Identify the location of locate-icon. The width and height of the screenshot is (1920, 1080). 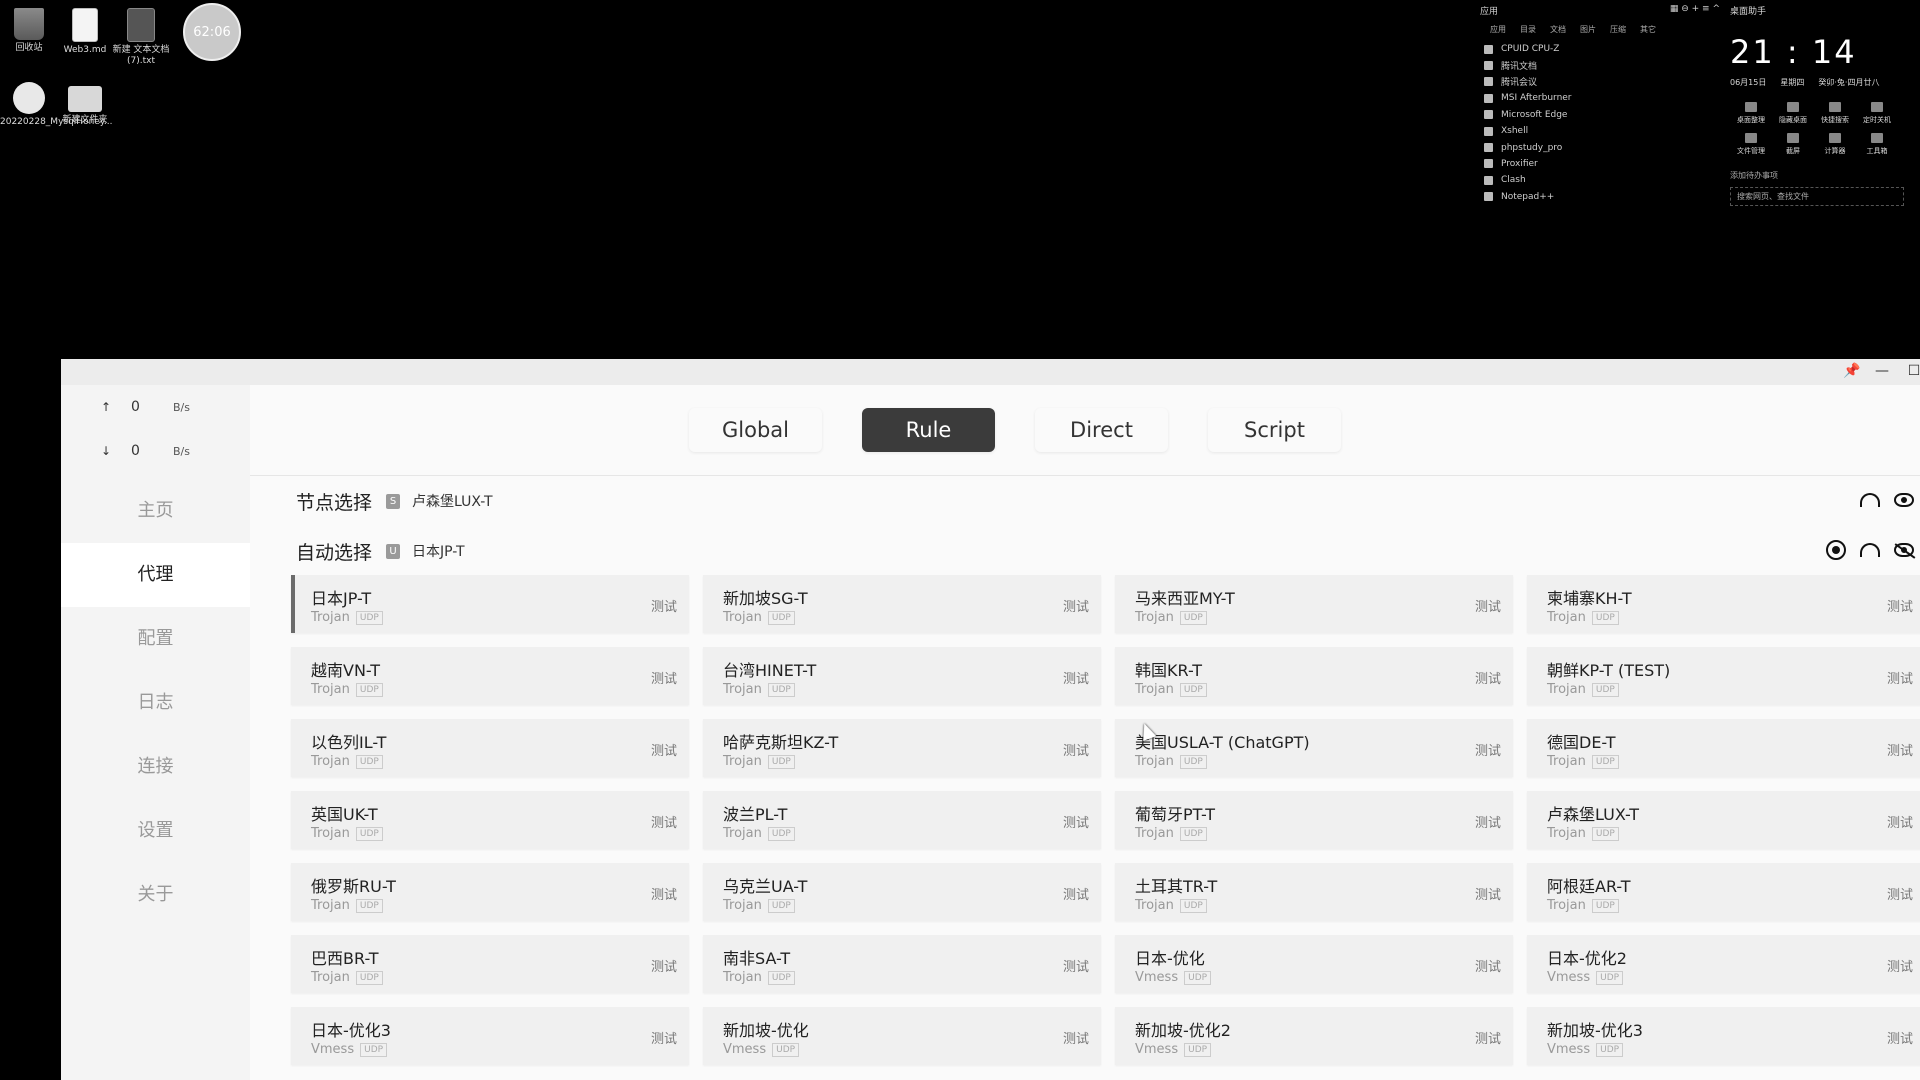
(1836, 550).